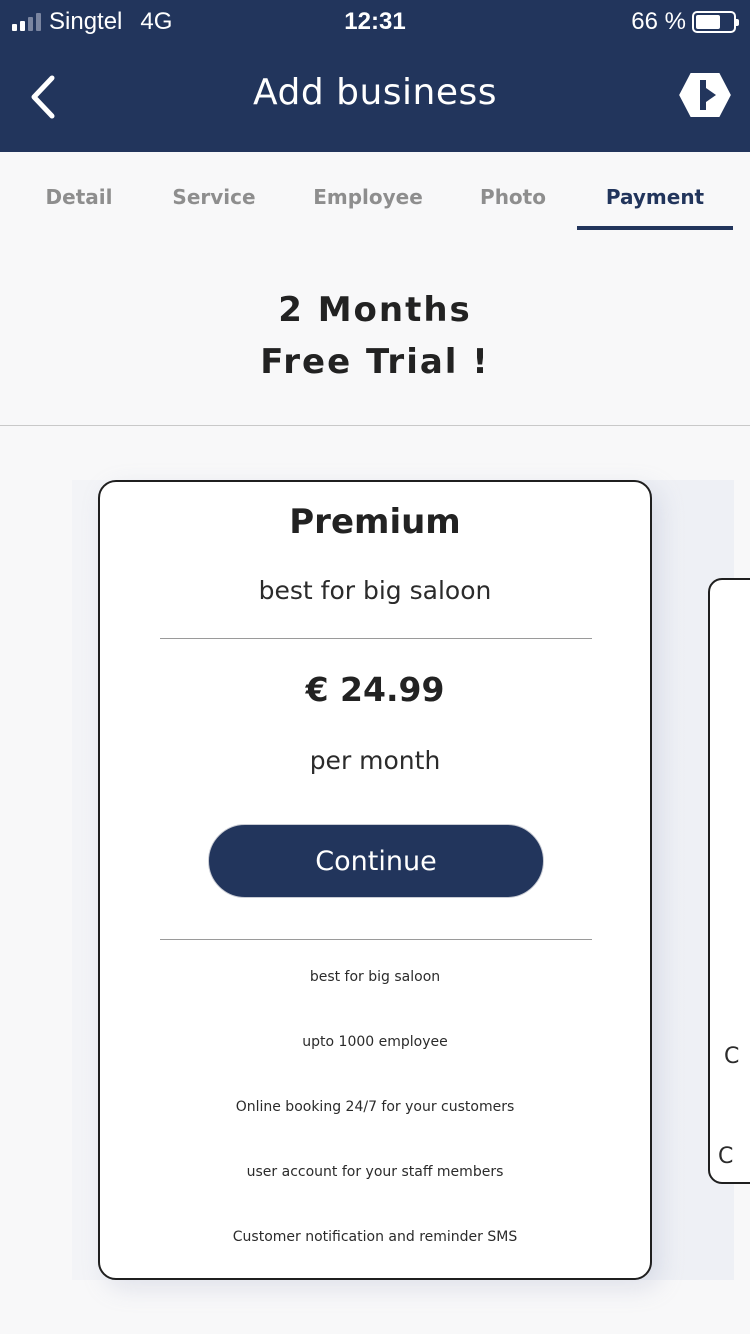 Image resolution: width=750 pixels, height=1334 pixels. Describe the element at coordinates (375, 362) in the screenshot. I see `trial-headline-line2: Free Trial !` at that location.